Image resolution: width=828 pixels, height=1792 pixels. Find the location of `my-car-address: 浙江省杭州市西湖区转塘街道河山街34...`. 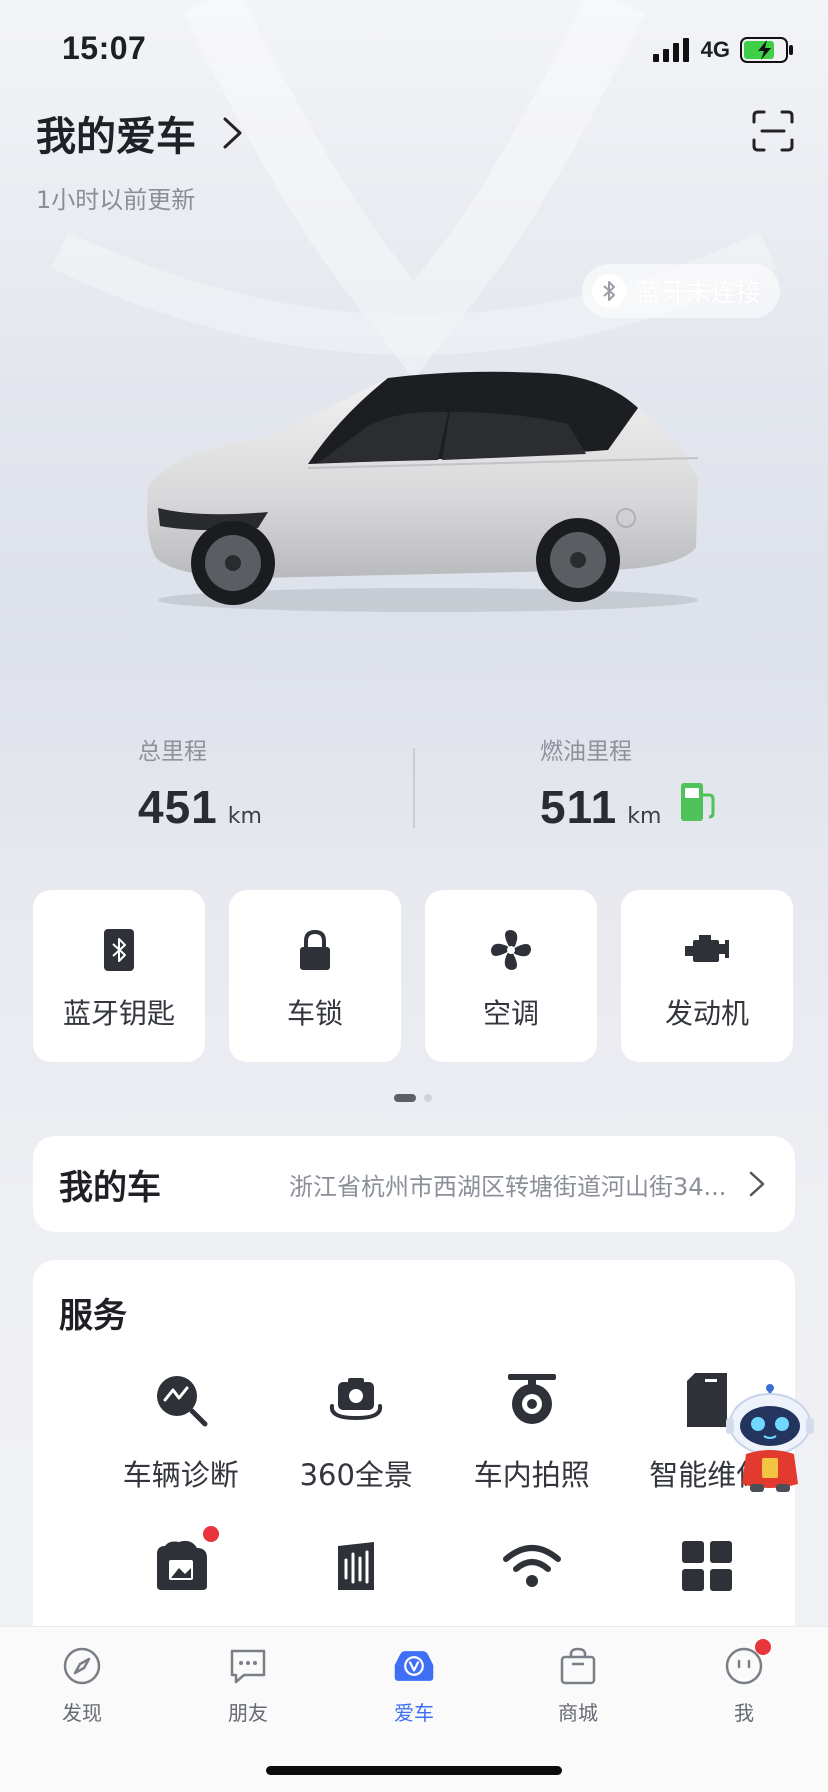

my-car-address: 浙江省杭州市西湖区转塘街道河山街34... is located at coordinates (508, 1186).